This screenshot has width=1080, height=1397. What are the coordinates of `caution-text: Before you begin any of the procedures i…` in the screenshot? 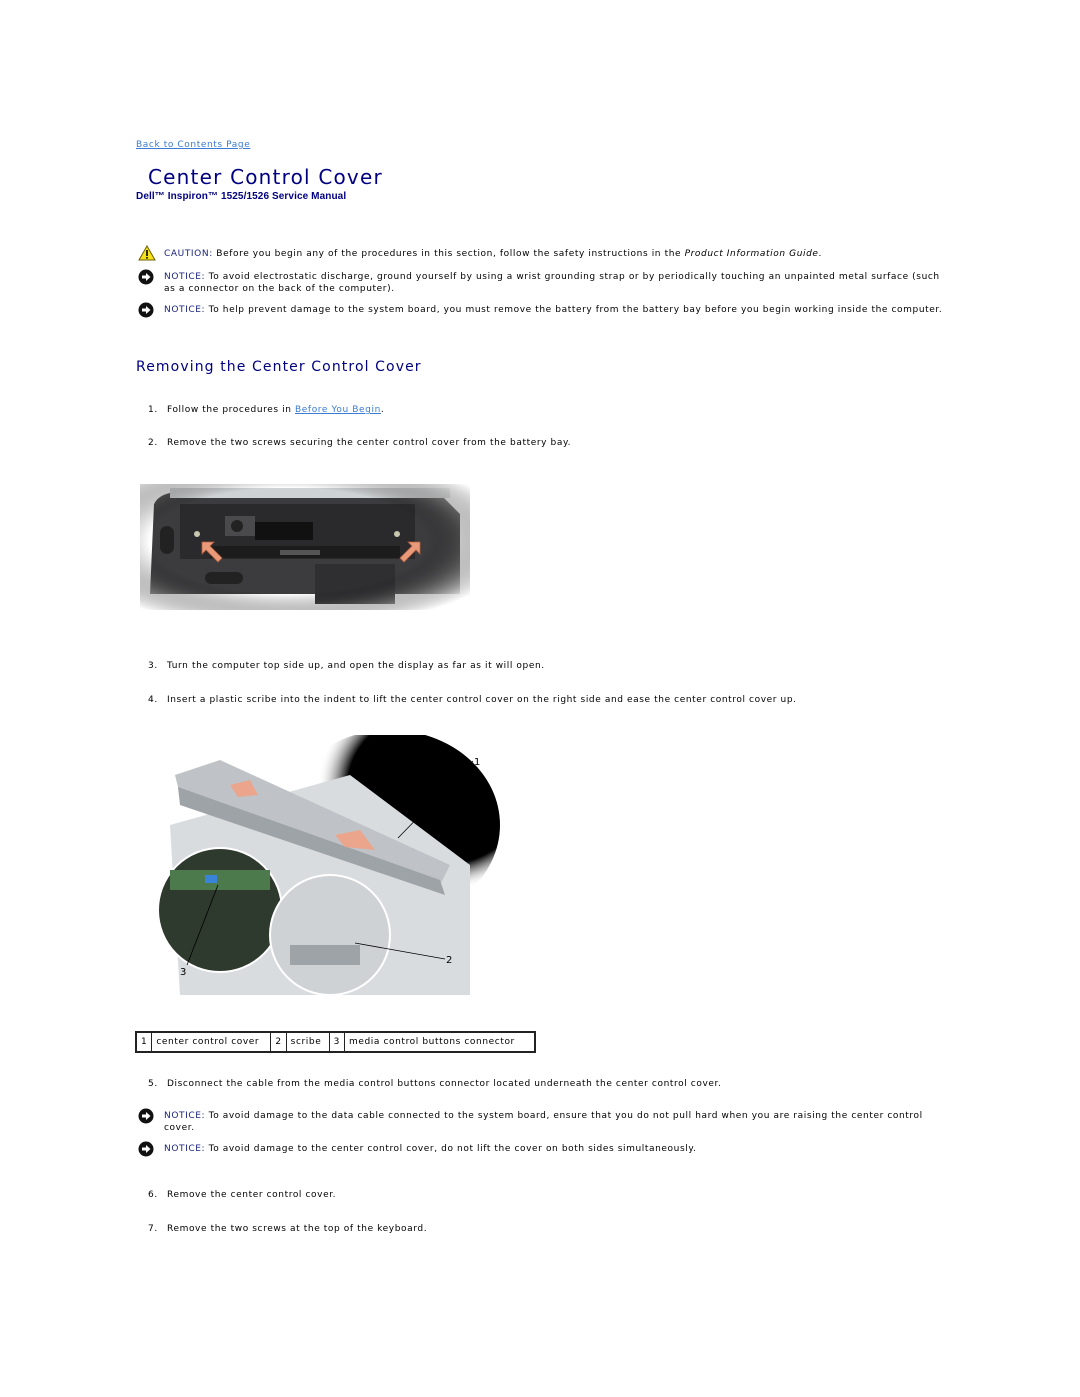 It's located at (448, 254).